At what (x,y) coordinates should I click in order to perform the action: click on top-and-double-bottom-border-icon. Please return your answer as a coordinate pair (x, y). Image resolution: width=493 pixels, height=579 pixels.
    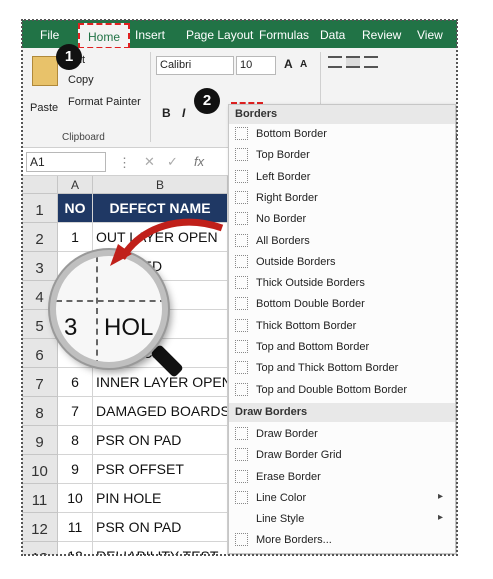
    Looking at the image, I should click on (241, 389).